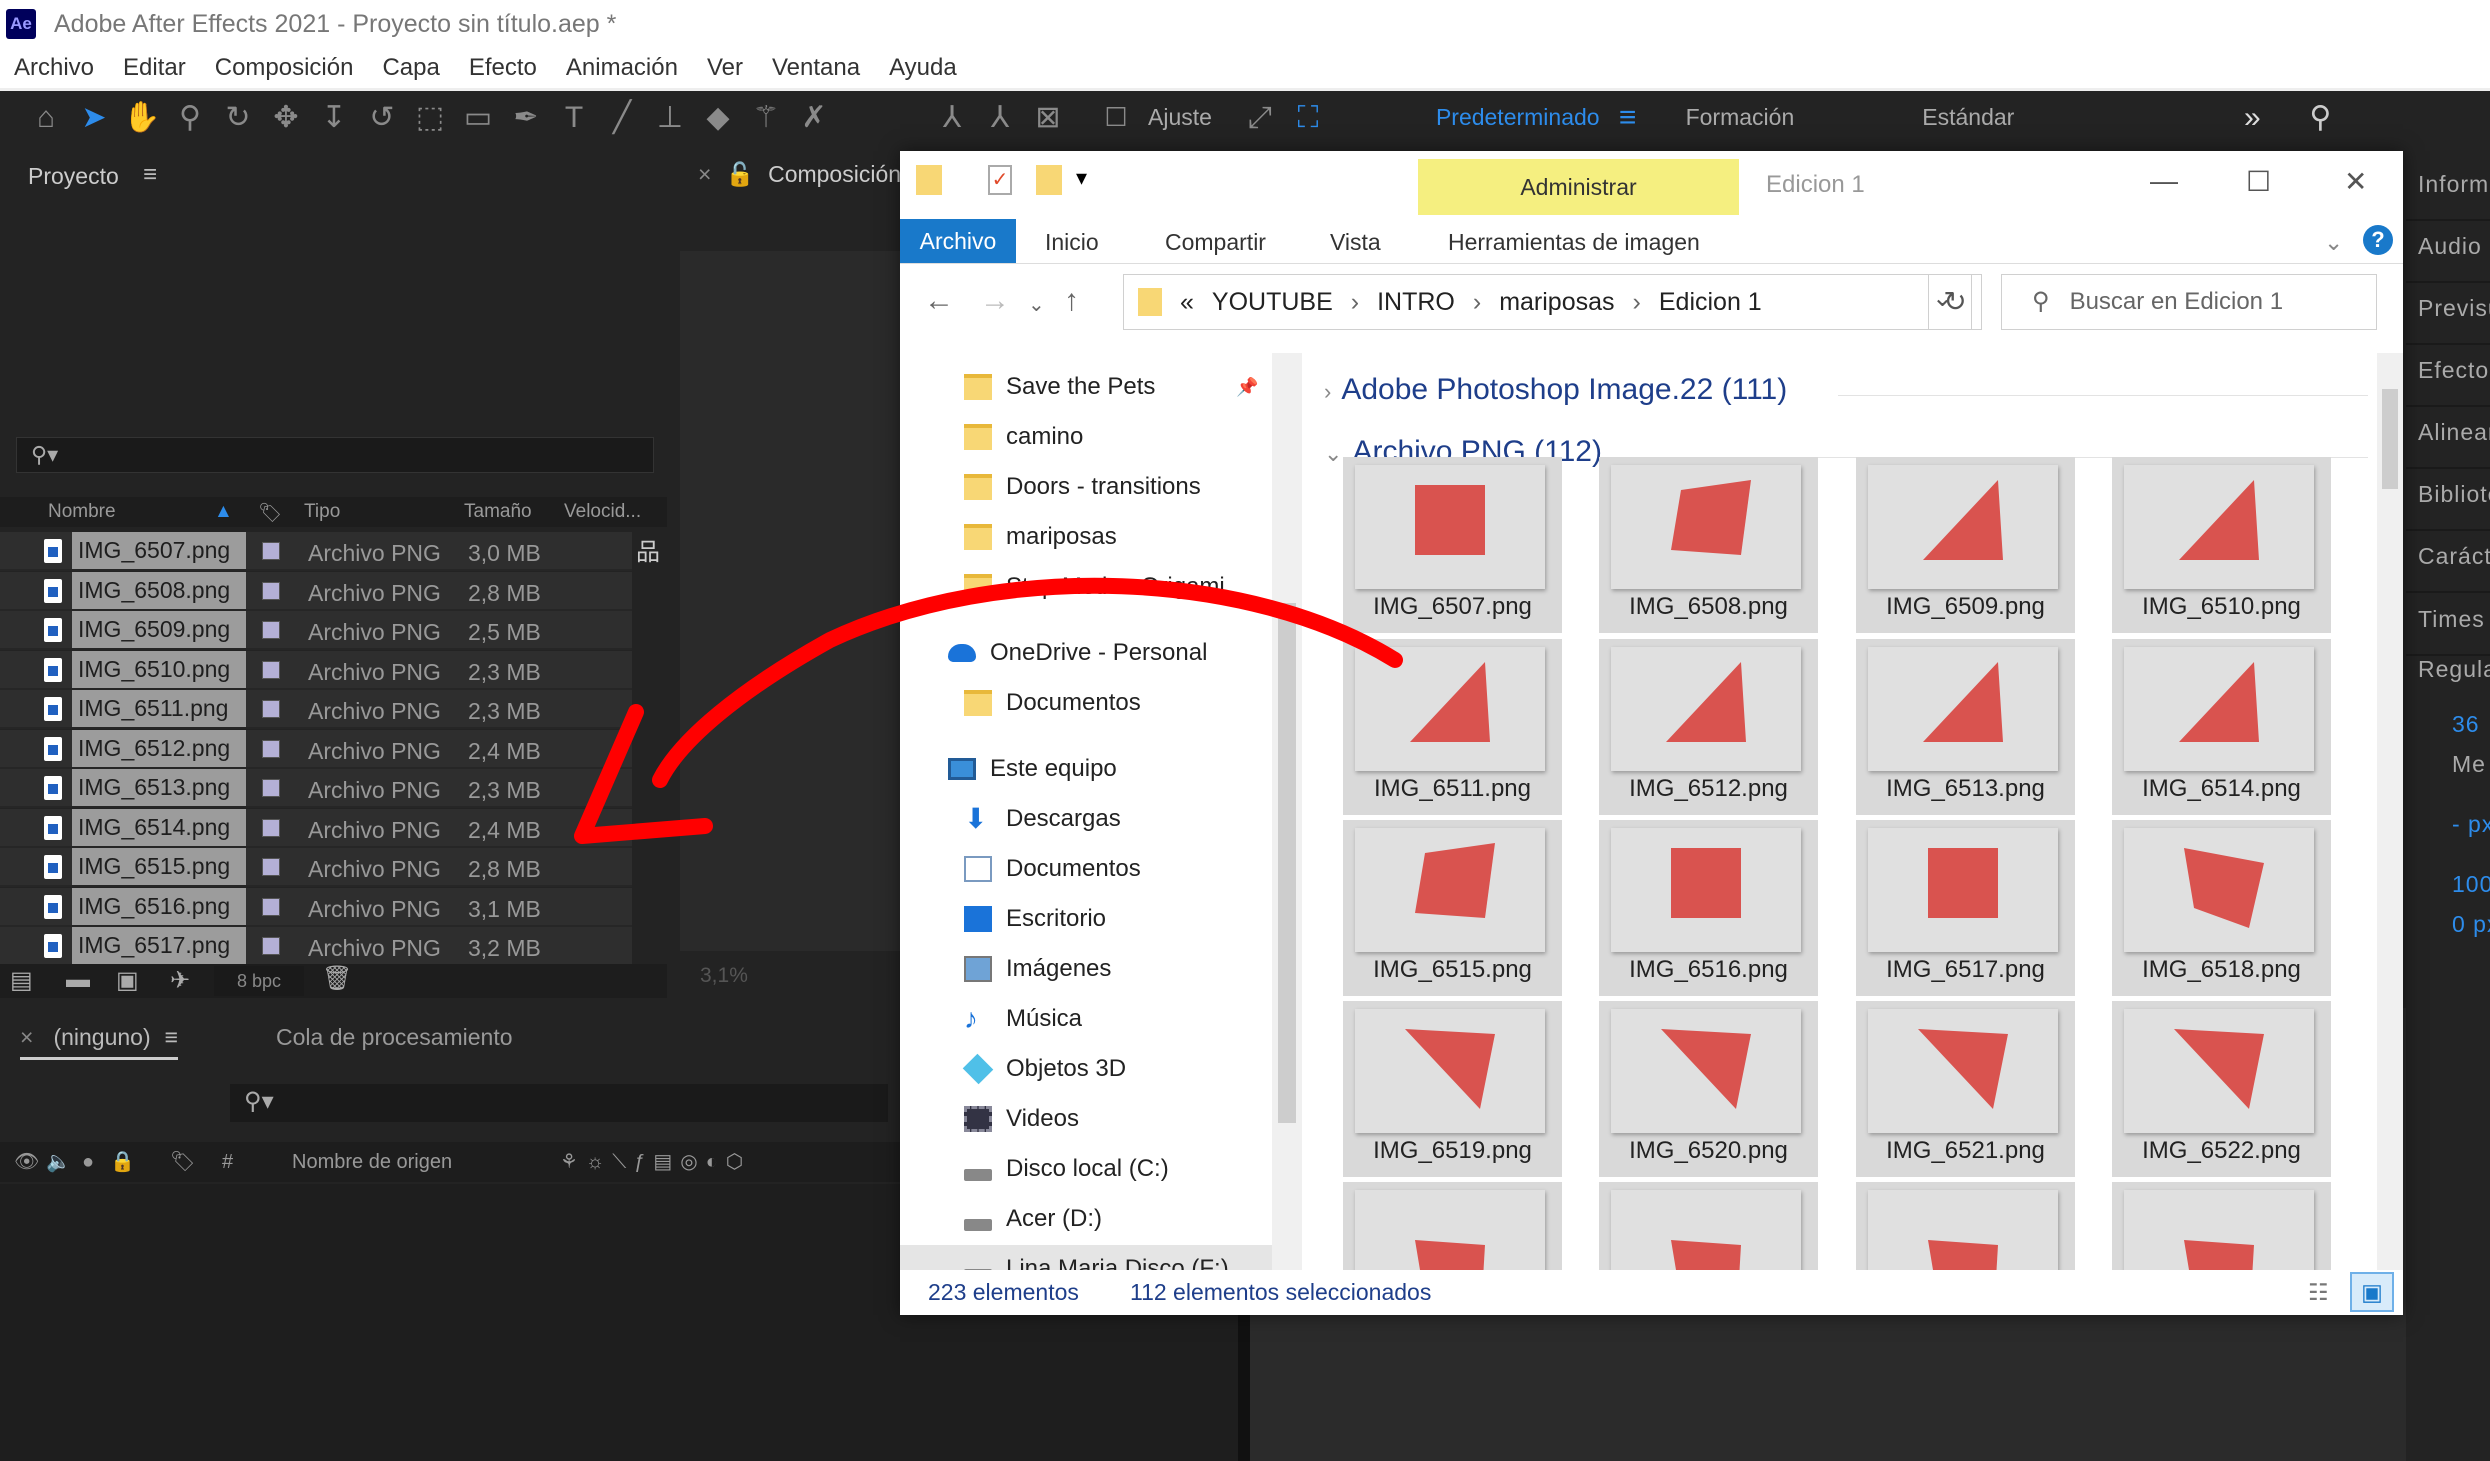 Image resolution: width=2490 pixels, height=1461 pixels. I want to click on overflow-chevron-icon: «, so click(1187, 302).